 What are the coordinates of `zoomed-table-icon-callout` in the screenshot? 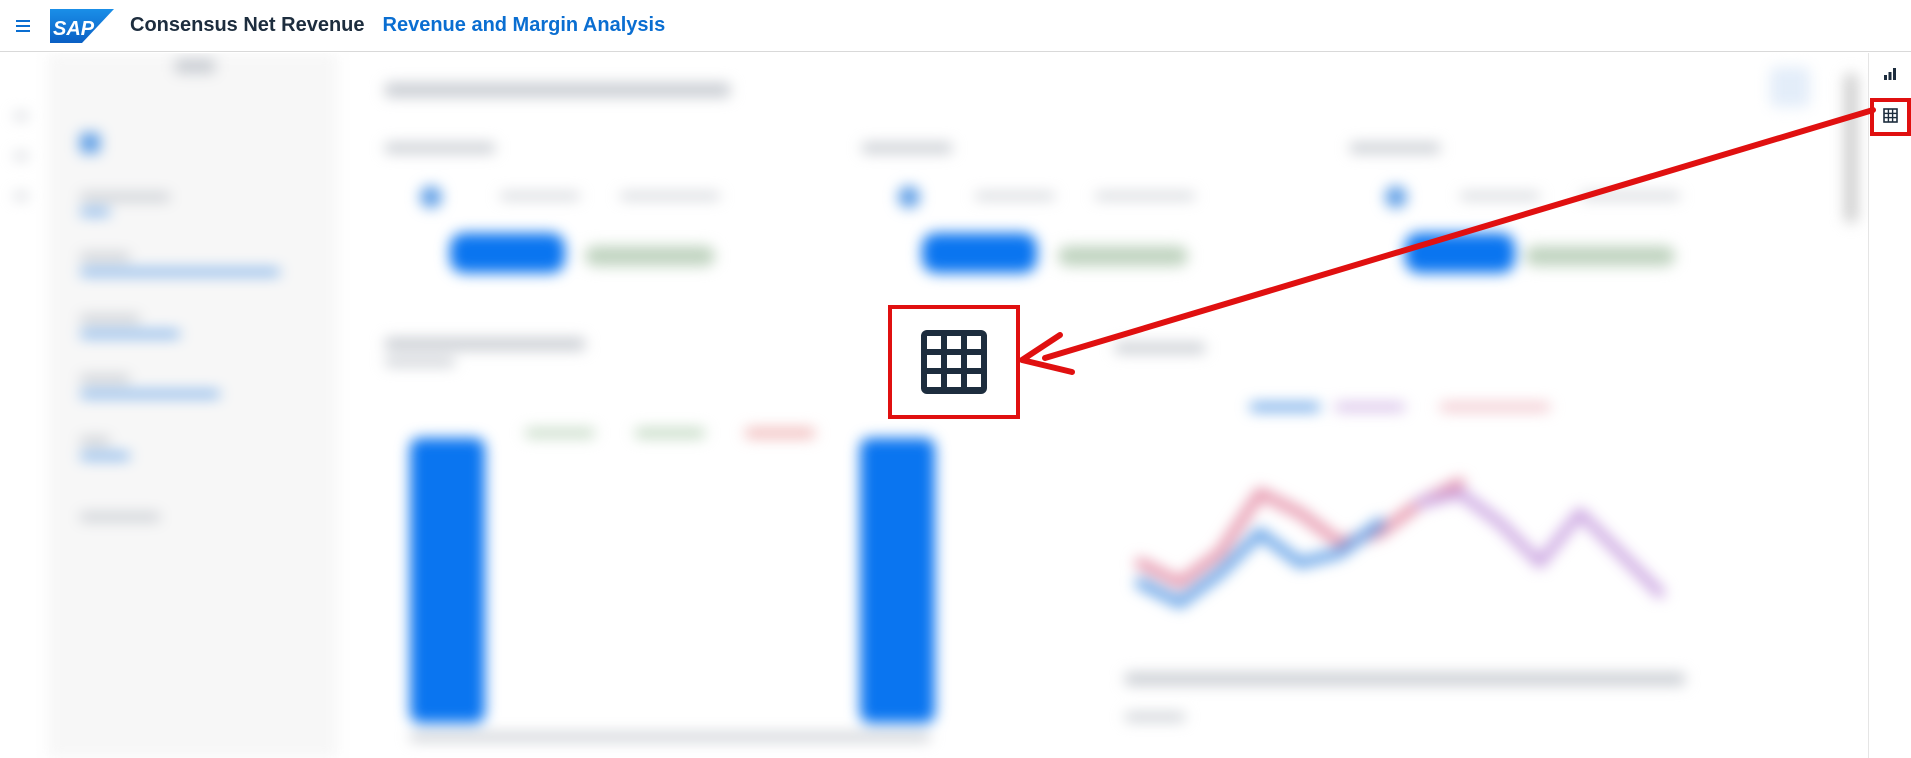 It's located at (954, 362).